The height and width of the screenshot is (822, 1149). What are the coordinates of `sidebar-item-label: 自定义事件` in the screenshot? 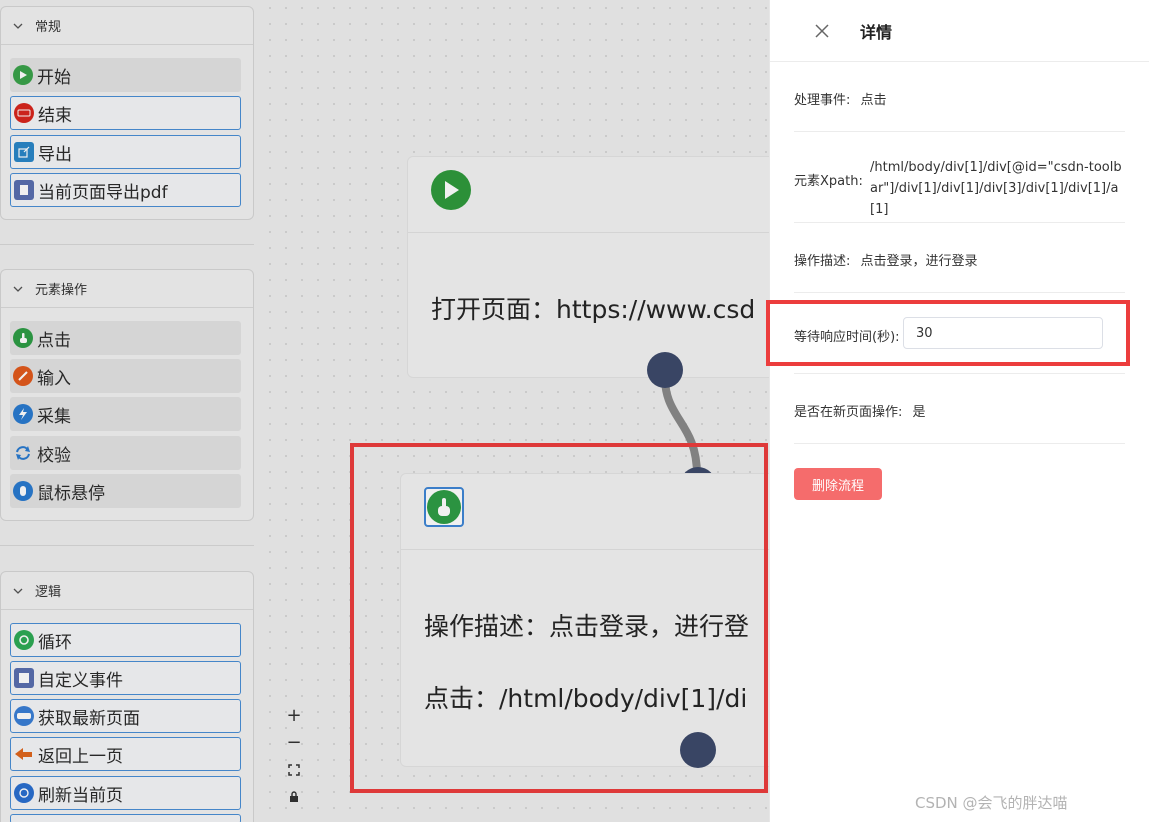 It's located at (80, 680).